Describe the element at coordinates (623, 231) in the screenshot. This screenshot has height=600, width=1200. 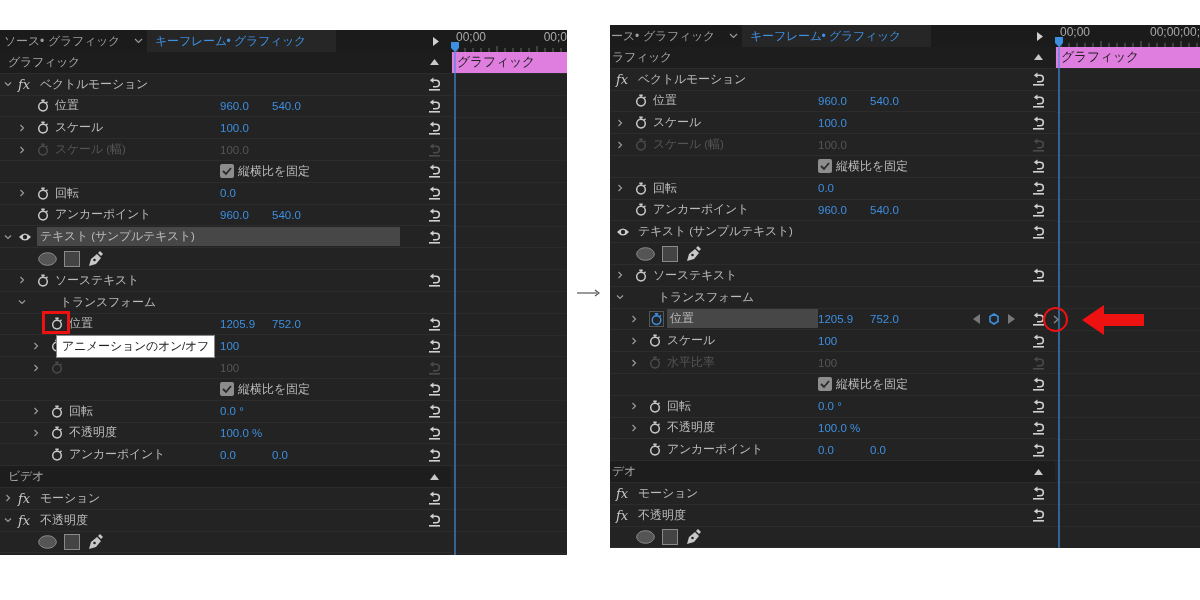
I see `eye-icon` at that location.